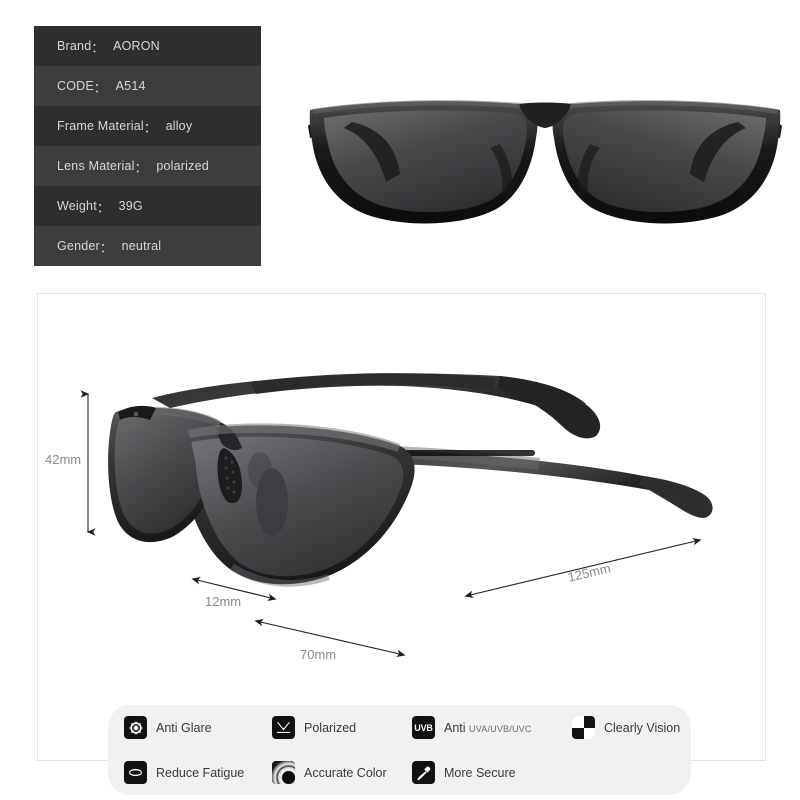 This screenshot has width=800, height=800. I want to click on feature-label: Anti Glare, so click(184, 727).